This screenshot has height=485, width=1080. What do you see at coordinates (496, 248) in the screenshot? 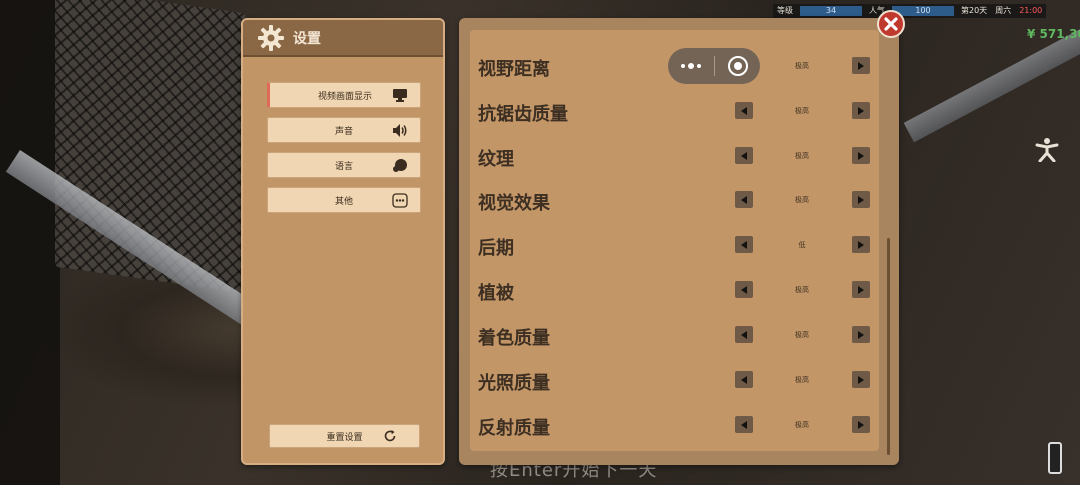
I see `option-name: 后期` at bounding box center [496, 248].